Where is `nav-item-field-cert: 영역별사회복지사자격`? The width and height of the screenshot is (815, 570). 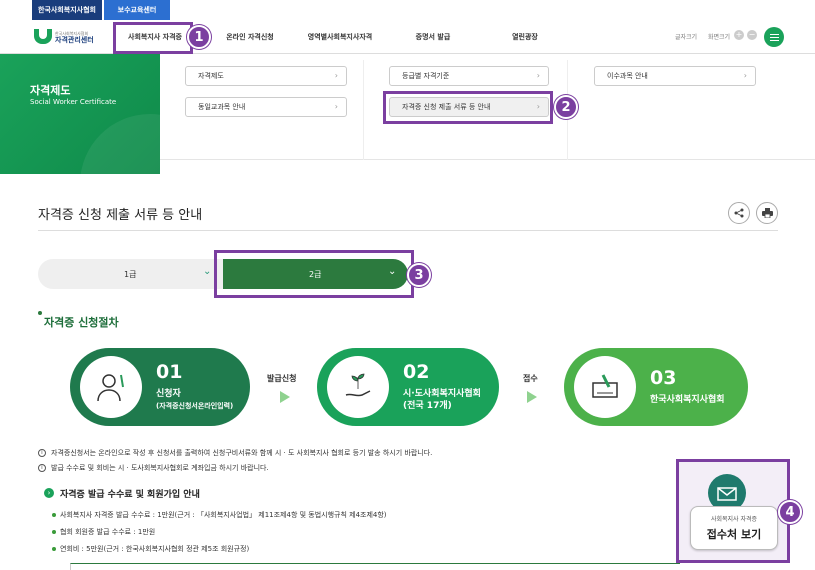 nav-item-field-cert: 영역별사회복지사자격 is located at coordinates (340, 37).